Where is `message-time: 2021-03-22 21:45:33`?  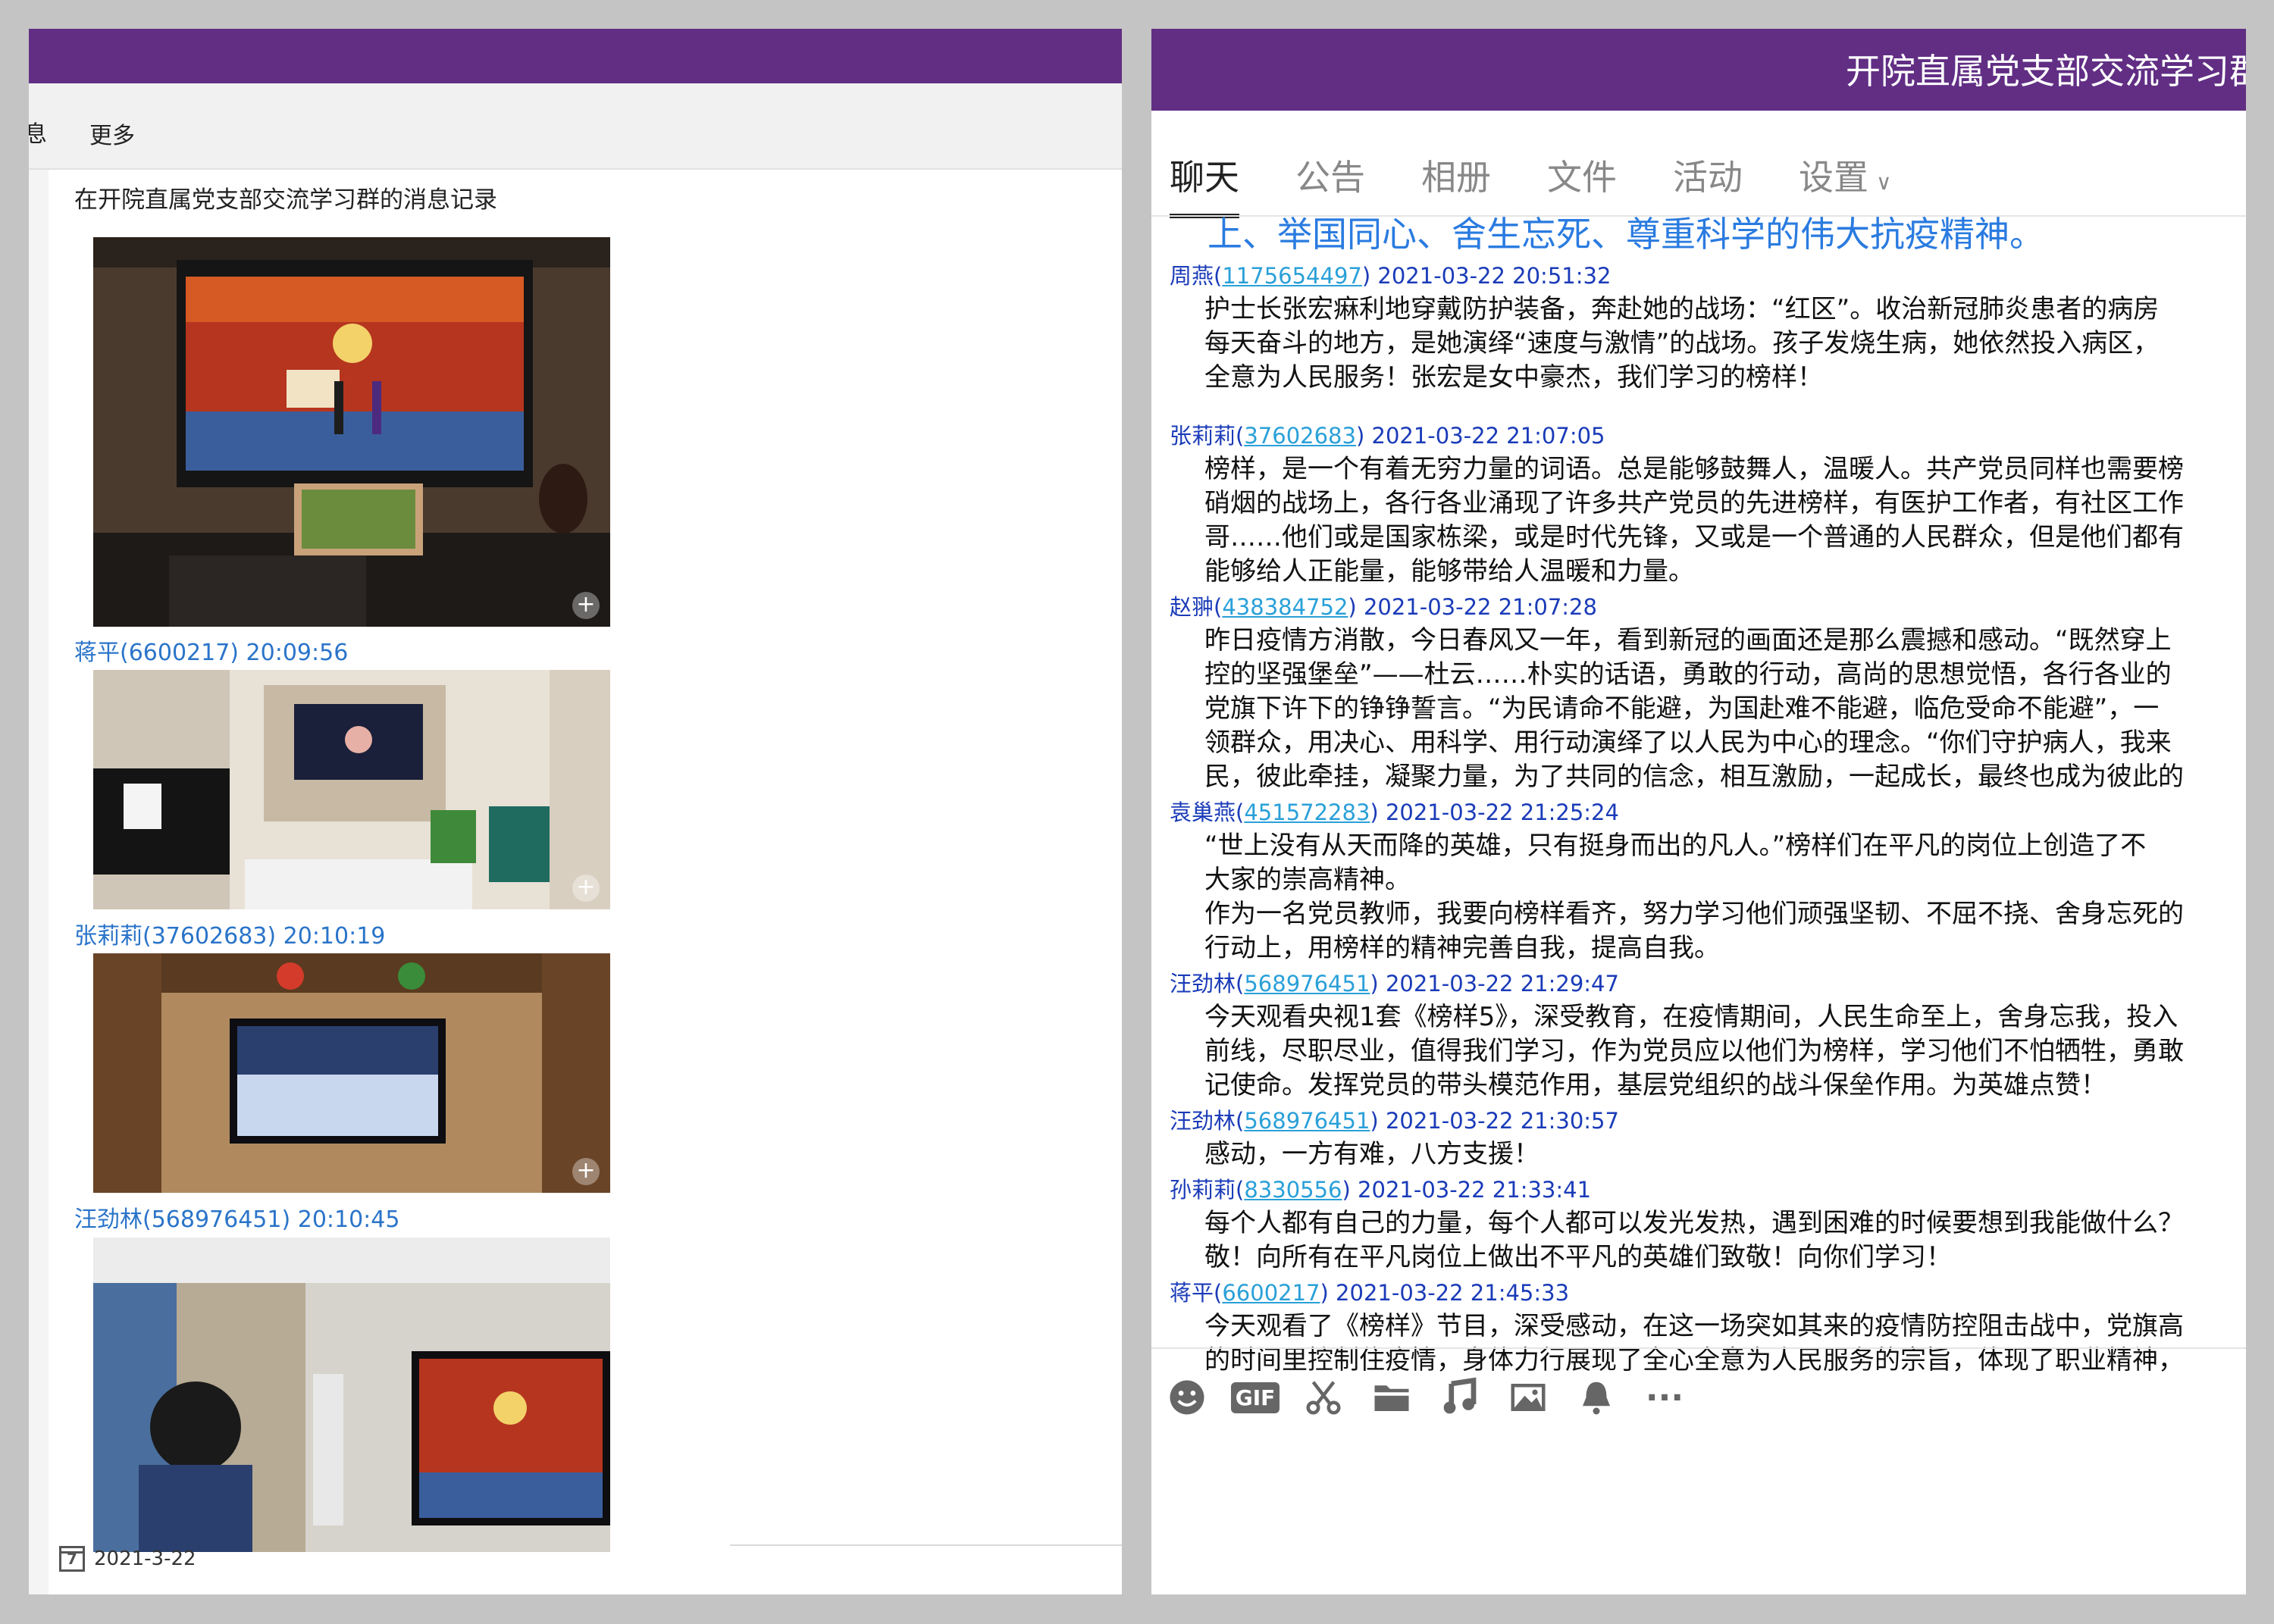 message-time: 2021-03-22 21:45:33 is located at coordinates (1453, 1293).